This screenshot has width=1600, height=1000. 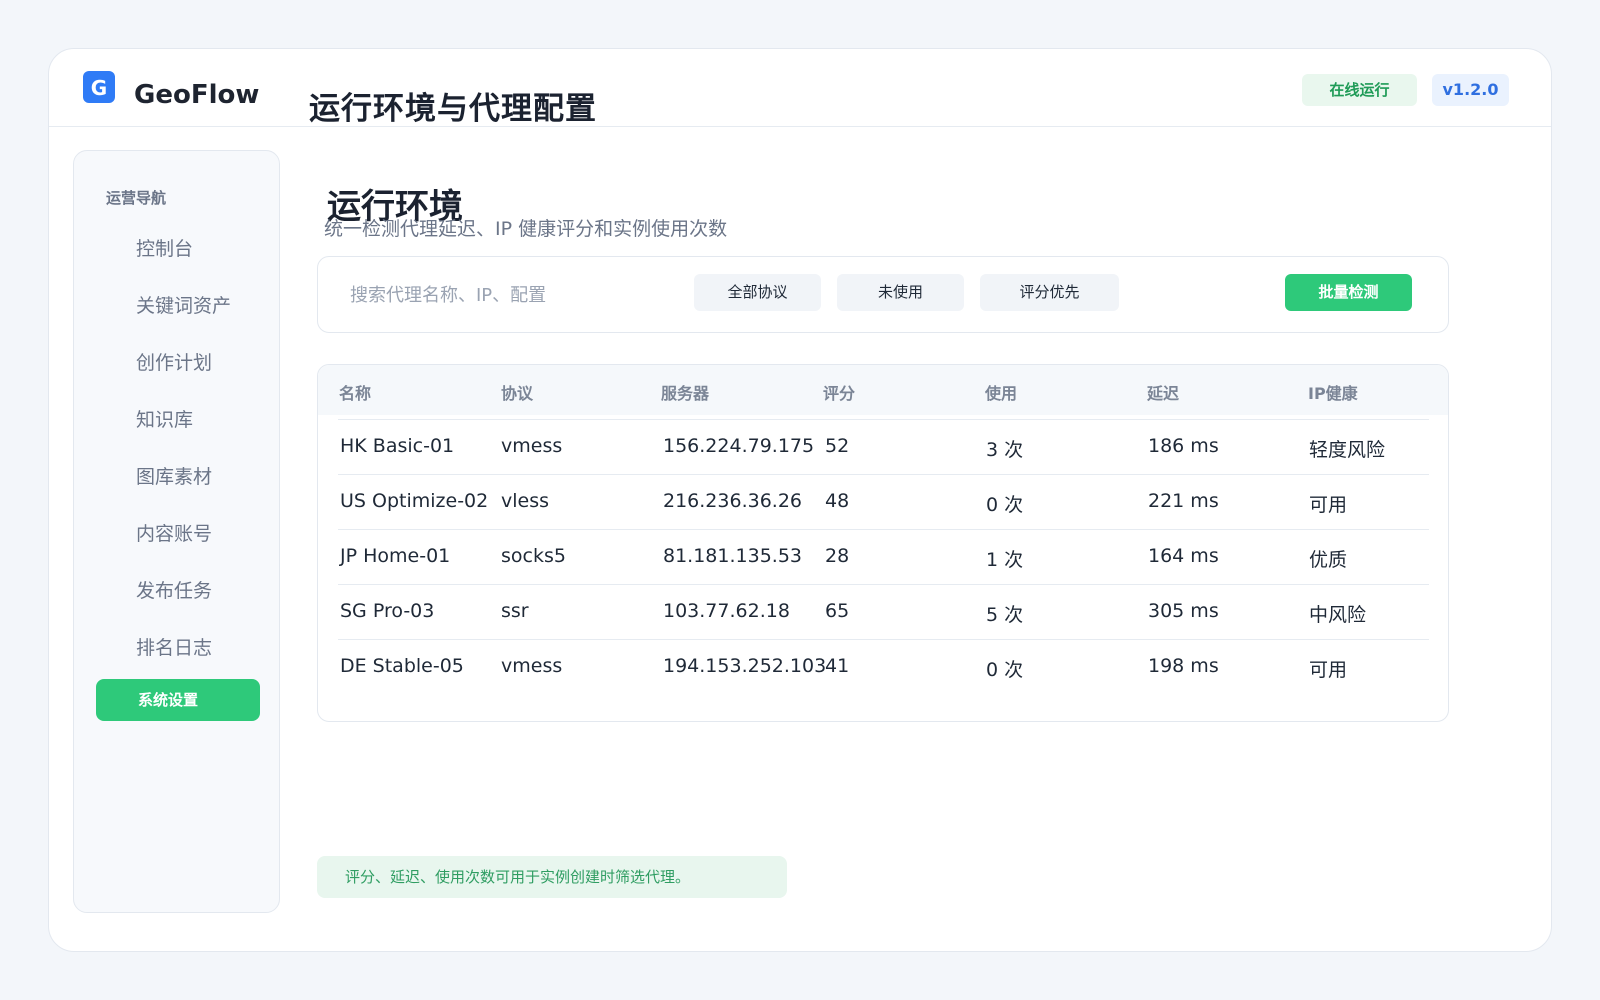 What do you see at coordinates (739, 446) in the screenshot?
I see `cell-server: 156.224.79.175` at bounding box center [739, 446].